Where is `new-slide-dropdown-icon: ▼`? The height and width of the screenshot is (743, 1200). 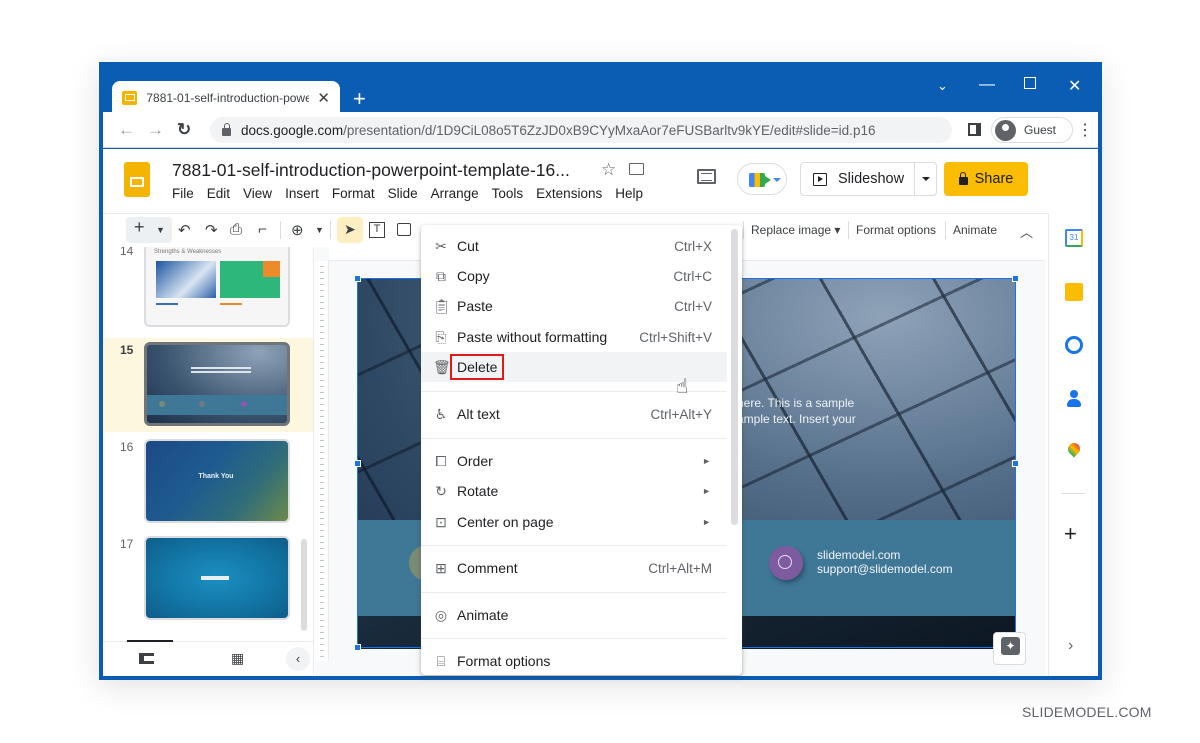
new-slide-dropdown-icon: ▼ is located at coordinates (160, 230).